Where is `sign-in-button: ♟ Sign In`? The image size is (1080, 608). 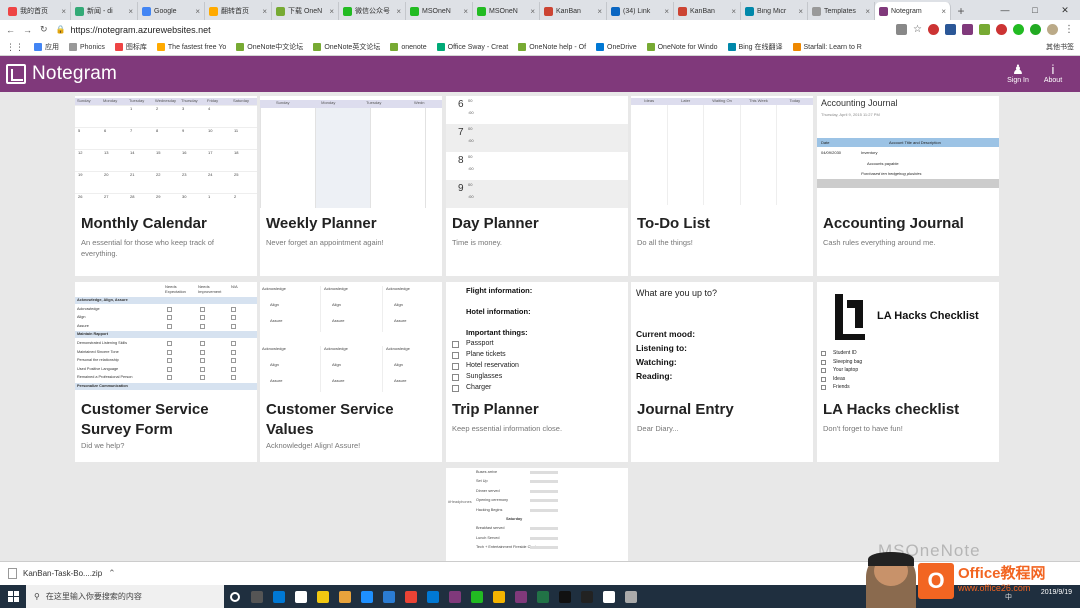
sign-in-button: ♟ Sign In is located at coordinates (1018, 73).